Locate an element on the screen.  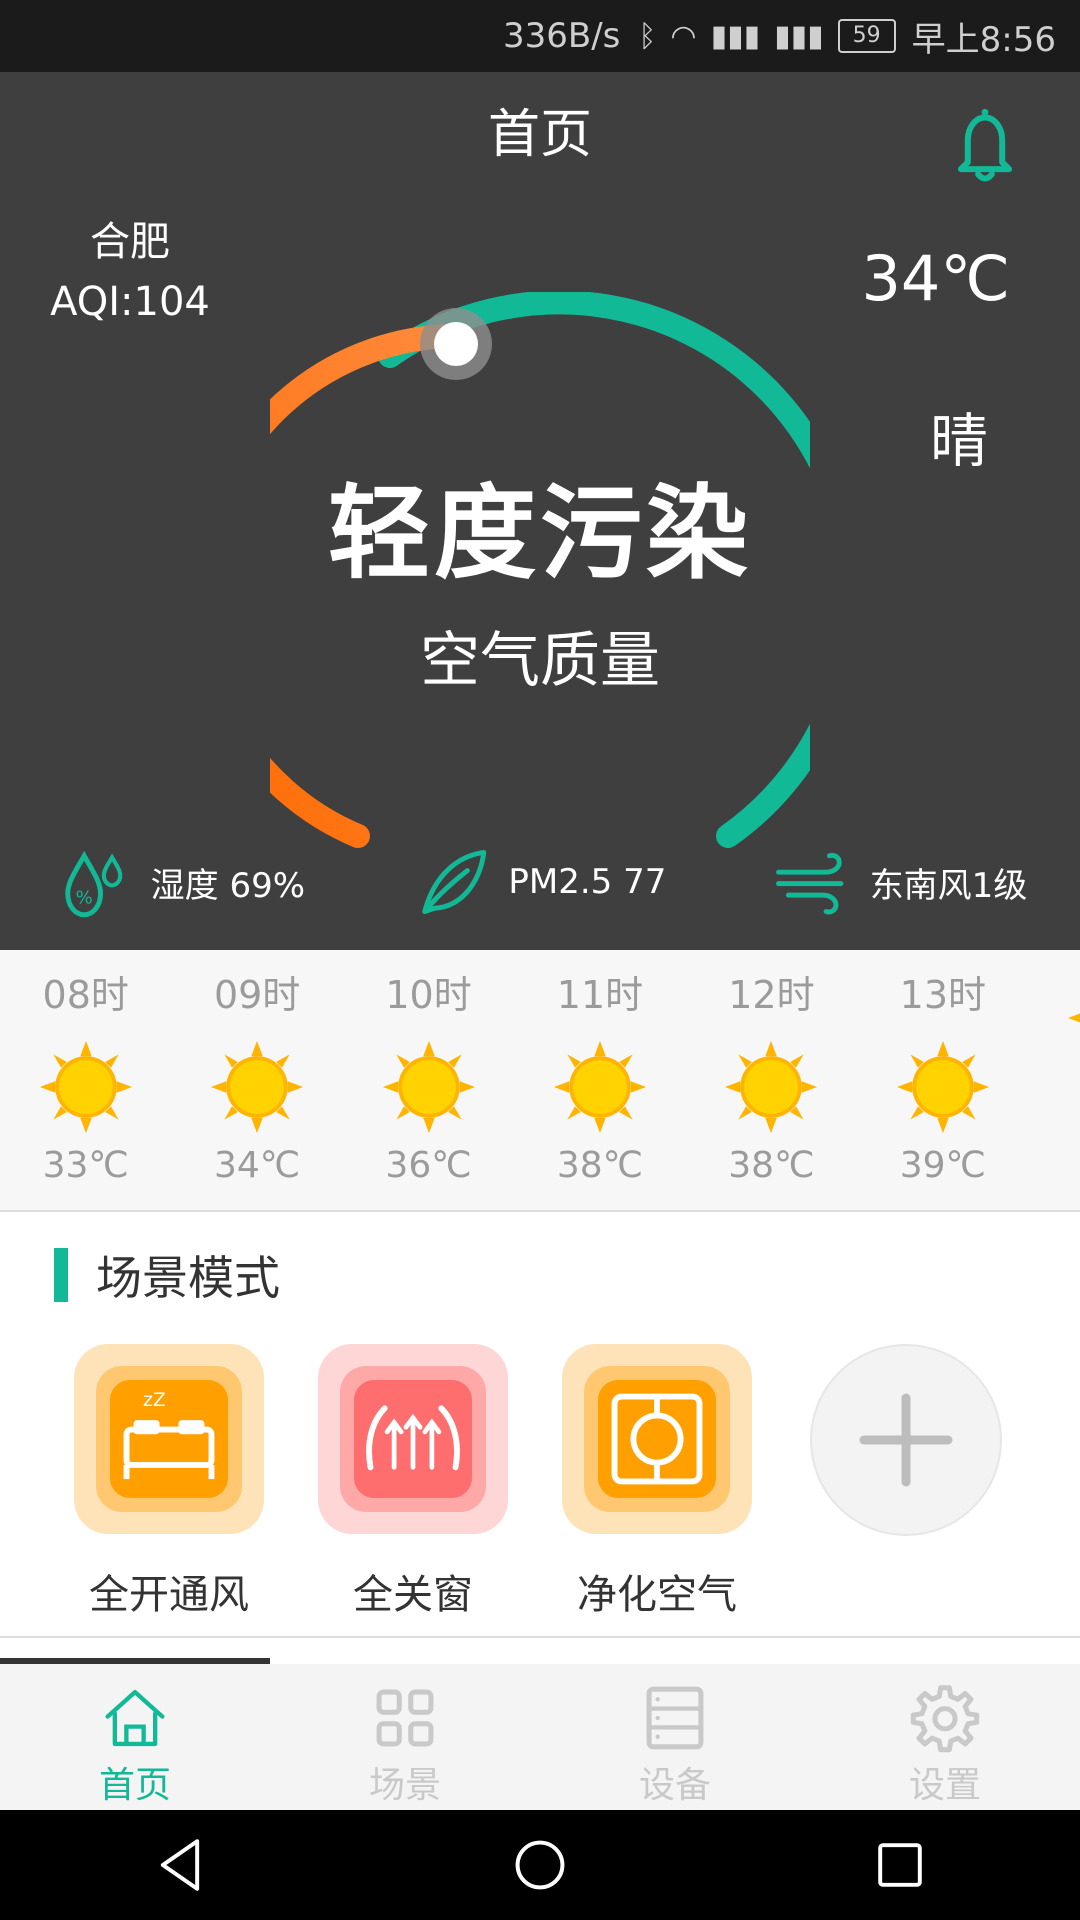
hour-time: 13时 is located at coordinates (942, 995).